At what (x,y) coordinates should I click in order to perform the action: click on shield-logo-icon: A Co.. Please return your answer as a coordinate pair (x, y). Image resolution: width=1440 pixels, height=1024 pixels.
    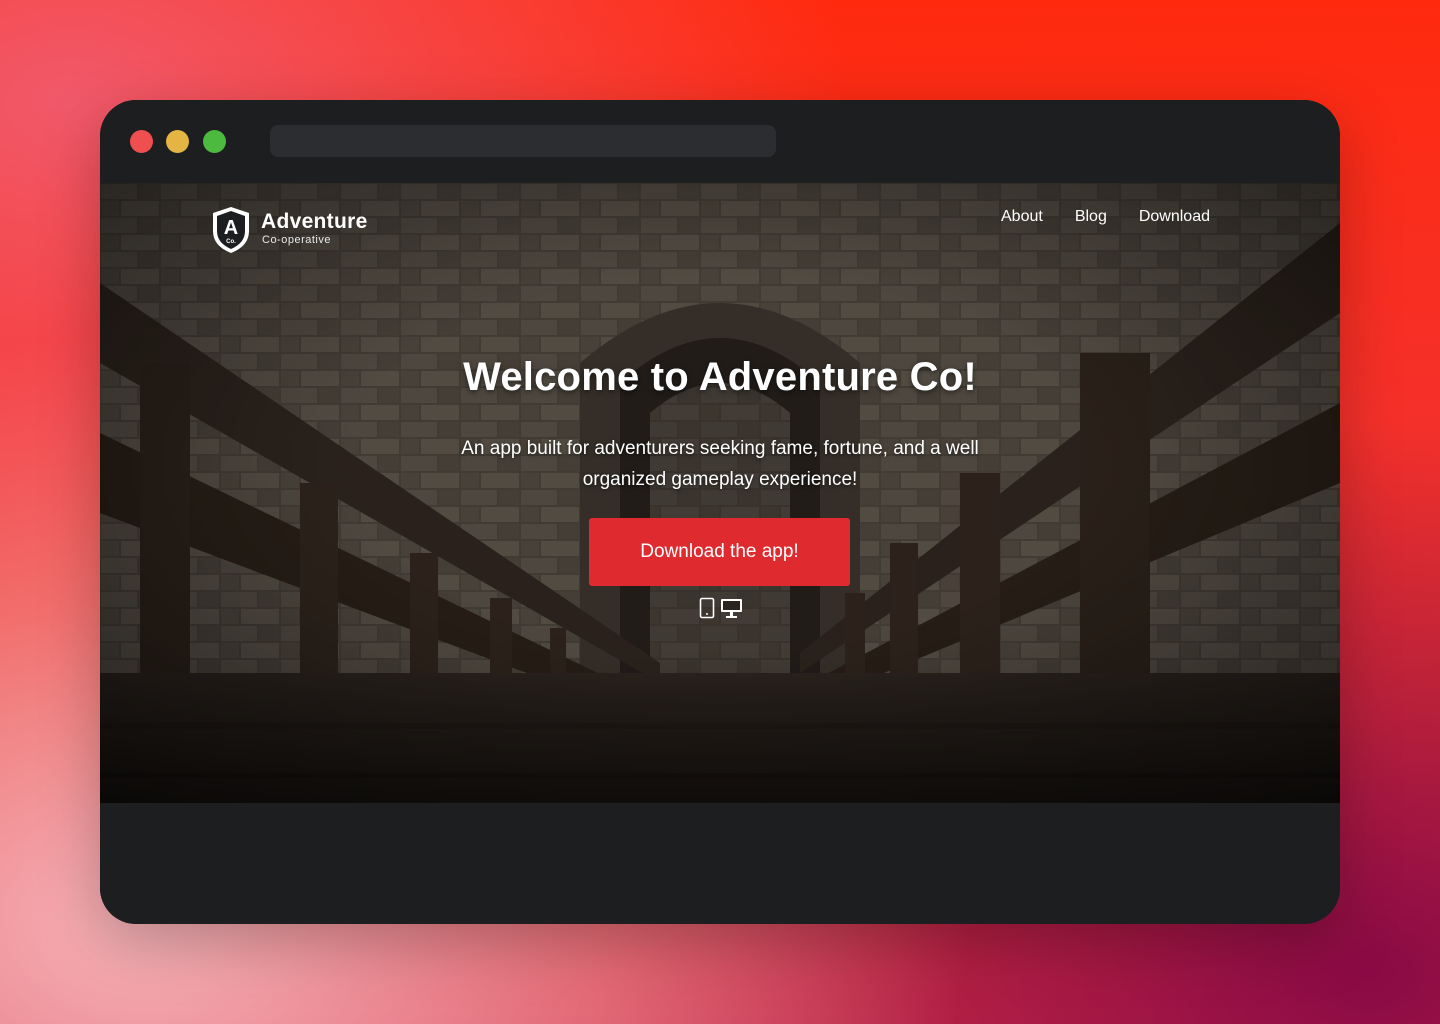
    Looking at the image, I should click on (231, 230).